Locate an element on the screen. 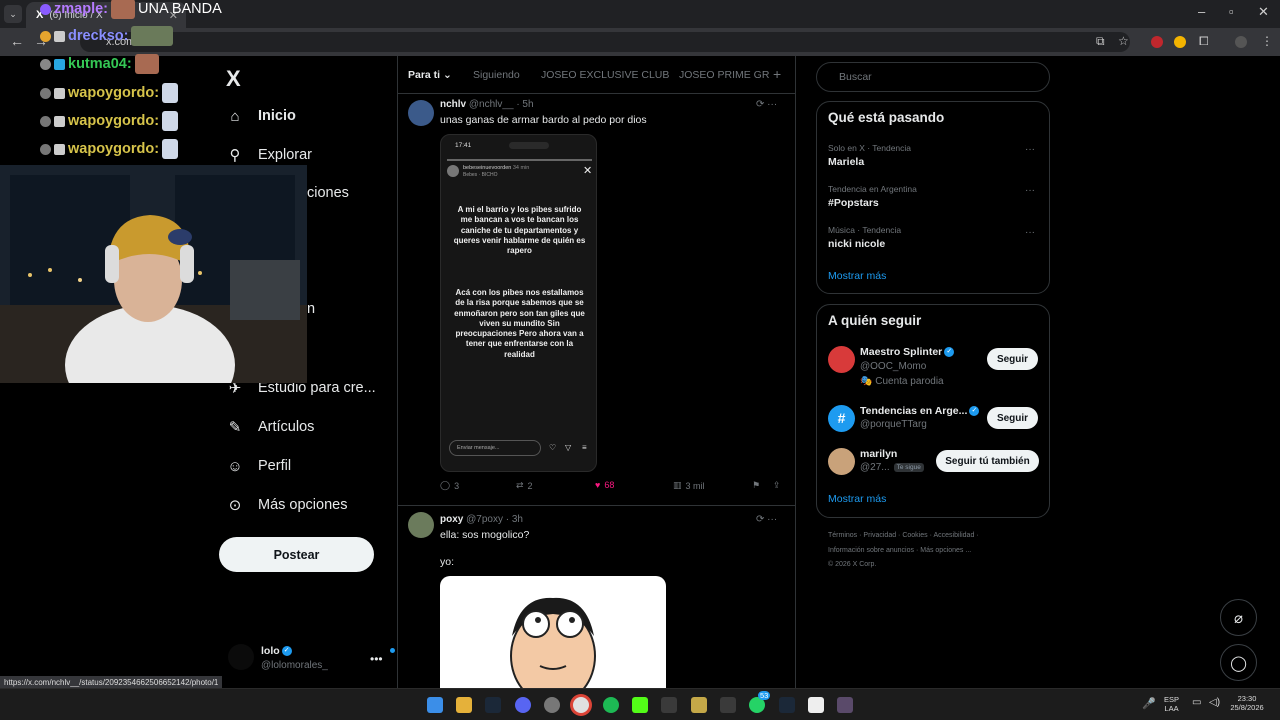  browser-menu-icon: ⋮ is located at coordinates (1267, 41).